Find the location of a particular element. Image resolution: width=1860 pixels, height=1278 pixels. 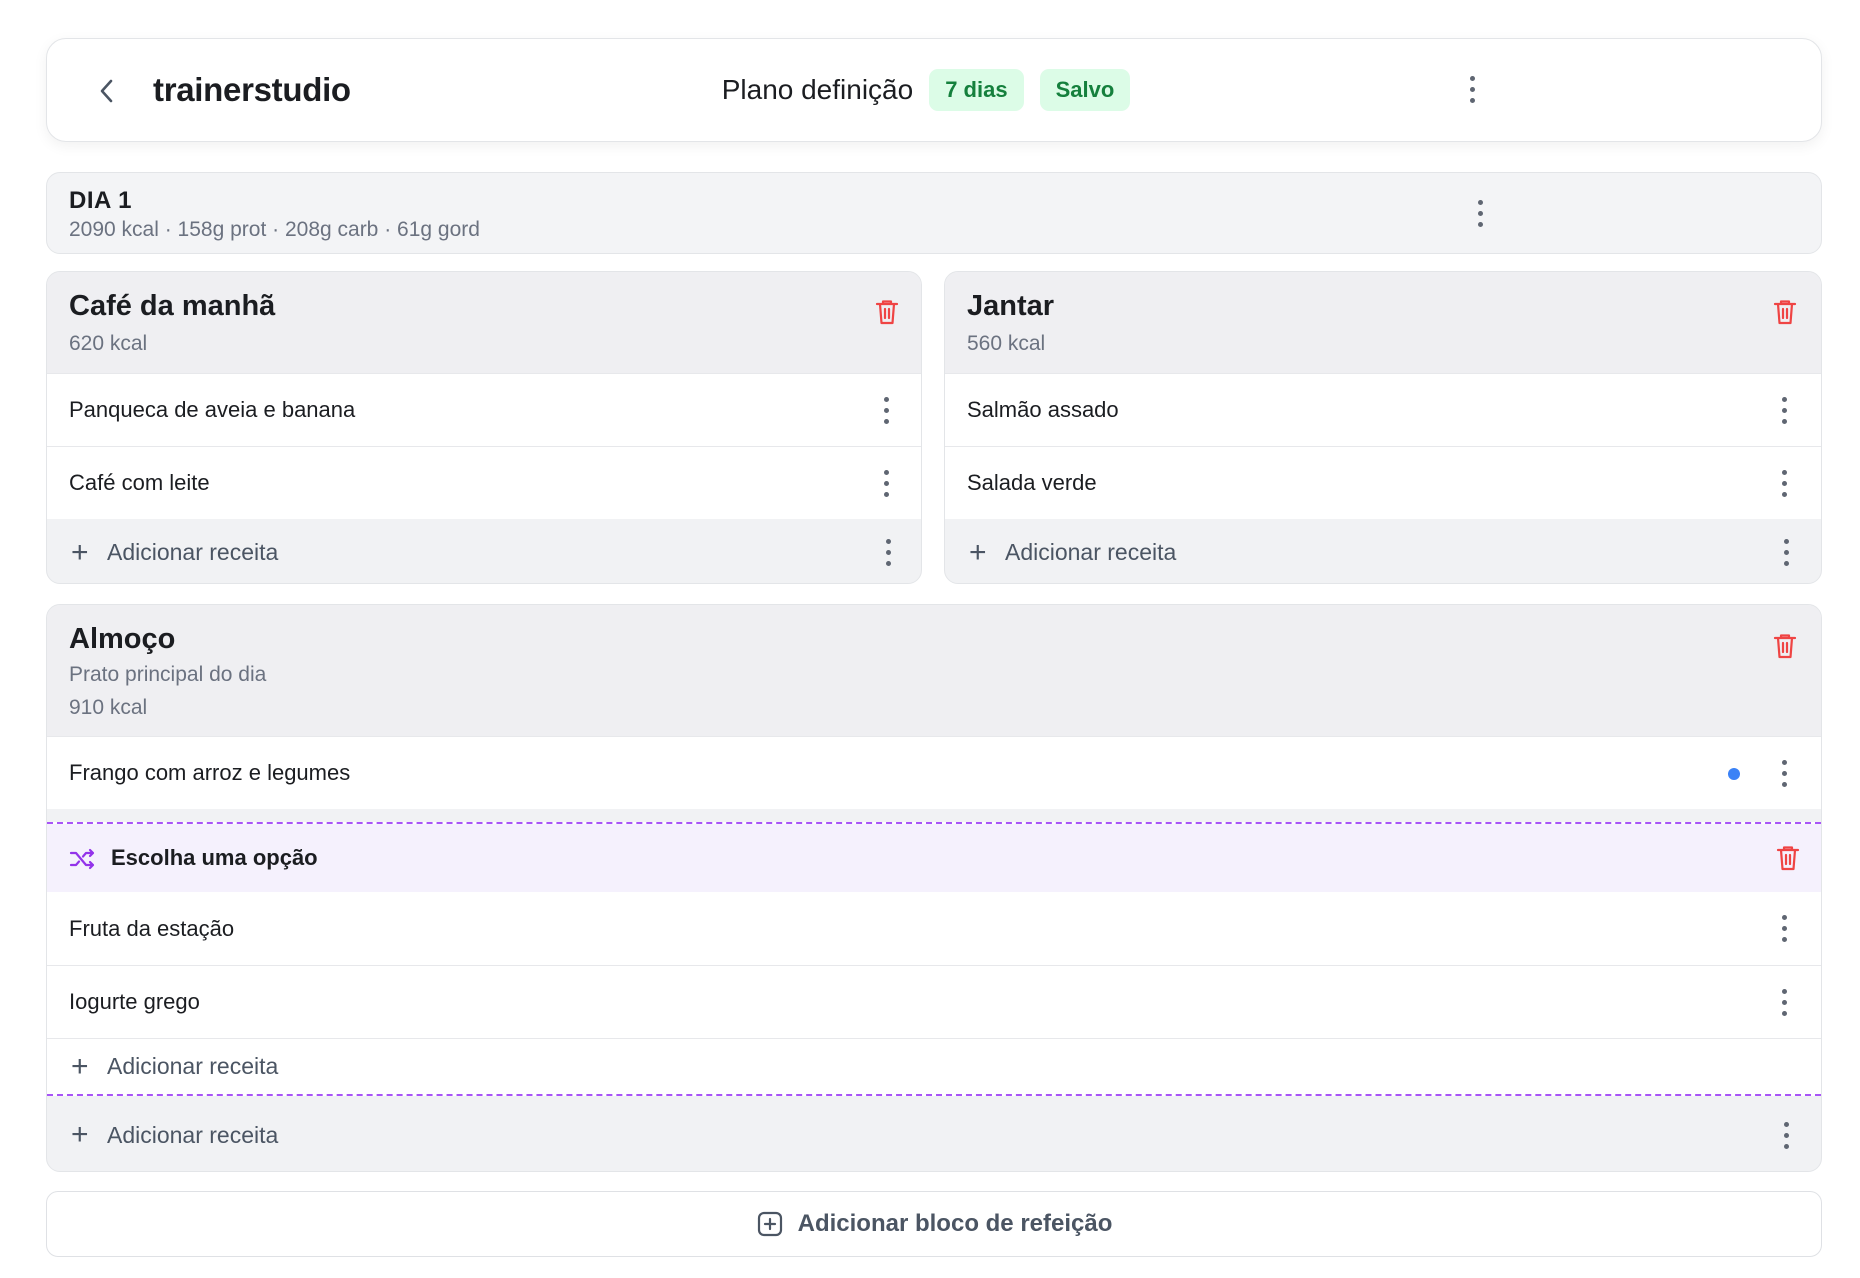

meal-kcal: 910 kcal is located at coordinates (108, 707).